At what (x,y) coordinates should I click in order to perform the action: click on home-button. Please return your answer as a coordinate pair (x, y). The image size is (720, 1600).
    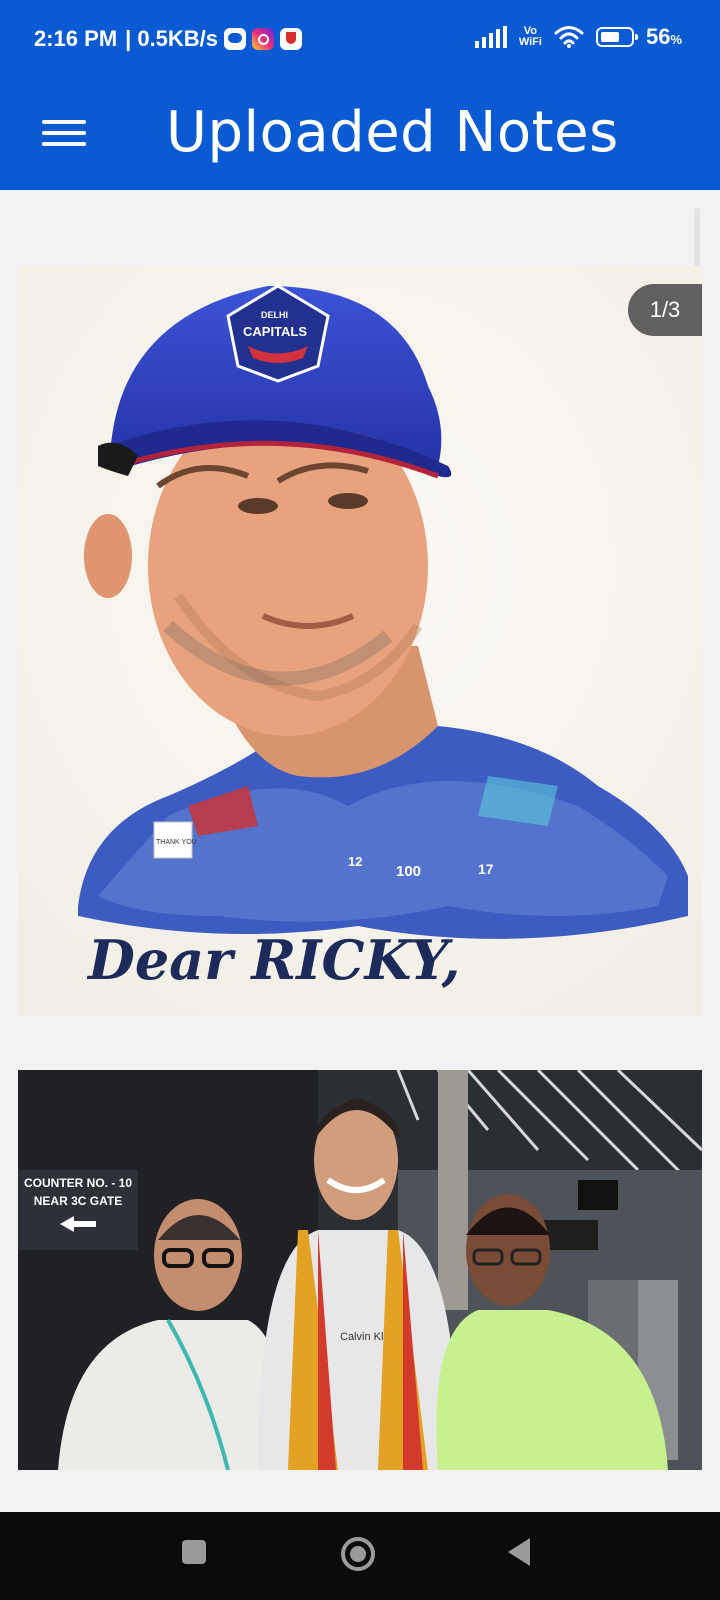
    Looking at the image, I should click on (358, 1556).